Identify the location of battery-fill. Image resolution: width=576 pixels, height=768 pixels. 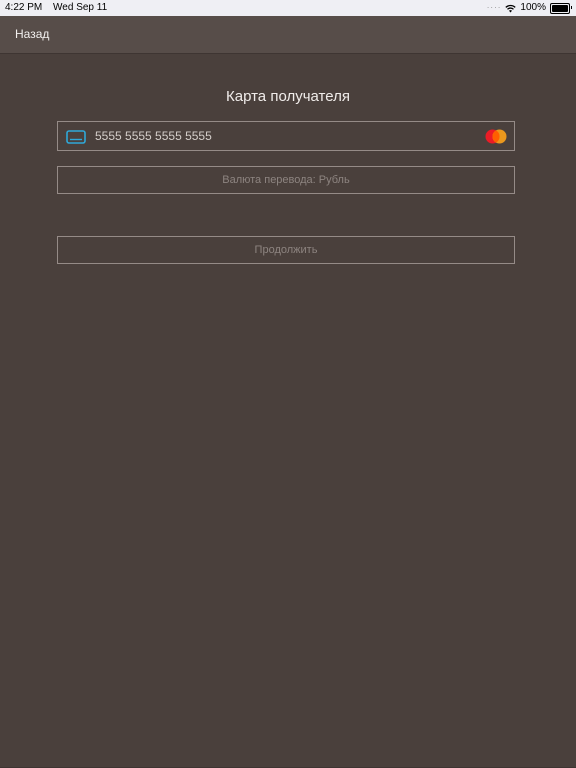
(560, 8).